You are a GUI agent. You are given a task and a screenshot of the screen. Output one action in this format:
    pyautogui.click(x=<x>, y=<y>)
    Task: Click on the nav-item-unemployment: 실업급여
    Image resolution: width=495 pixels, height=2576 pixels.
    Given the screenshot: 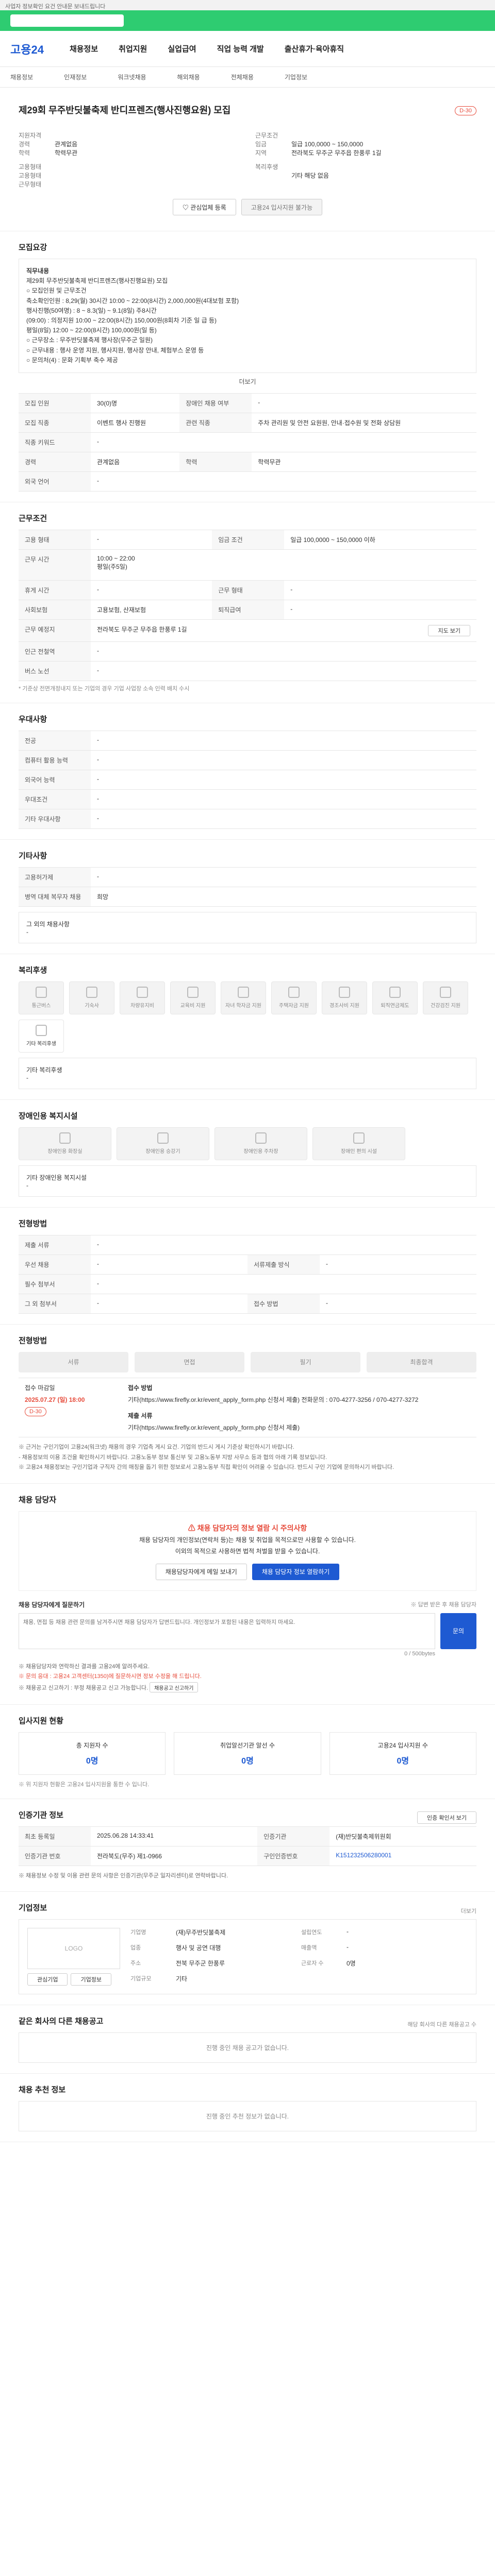 What is the action you would take?
    pyautogui.click(x=182, y=48)
    